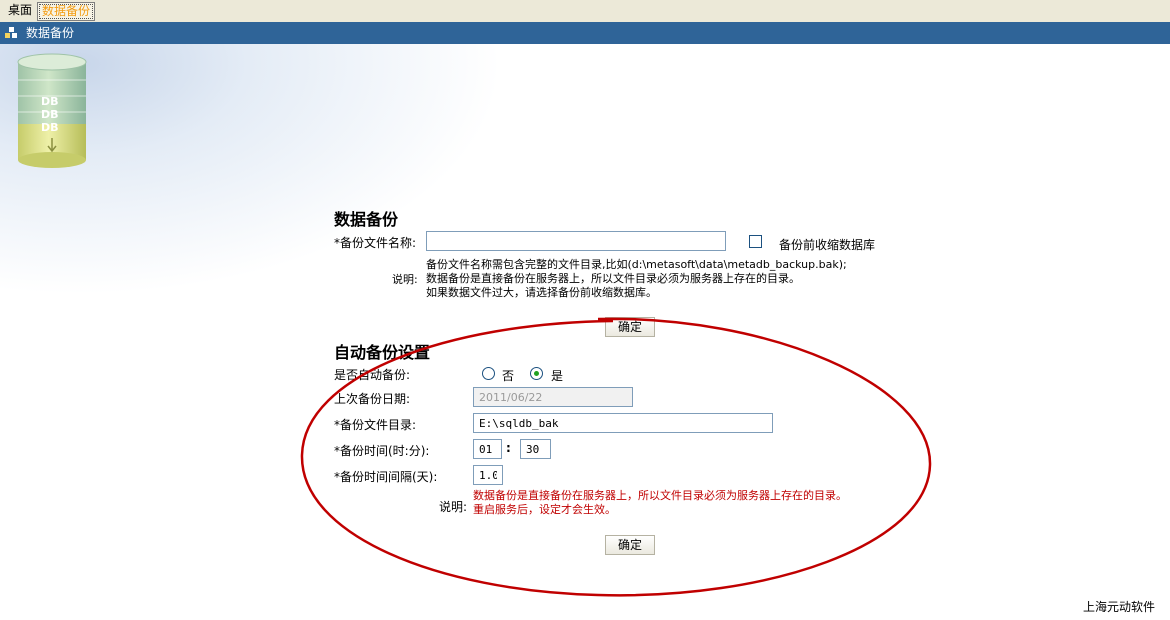 This screenshot has width=1170, height=620. What do you see at coordinates (585, 33) in the screenshot?
I see `window-title-bar: 数据备份` at bounding box center [585, 33].